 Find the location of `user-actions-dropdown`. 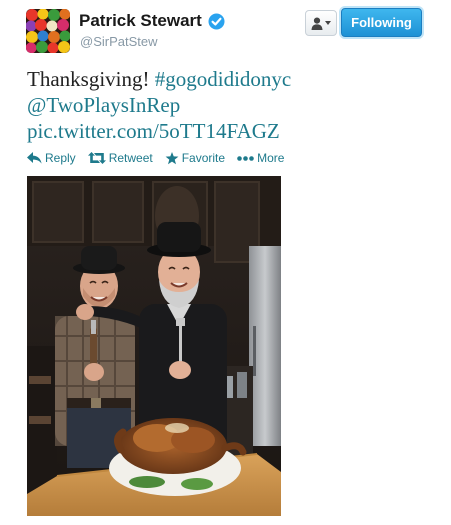

user-actions-dropdown is located at coordinates (321, 23).